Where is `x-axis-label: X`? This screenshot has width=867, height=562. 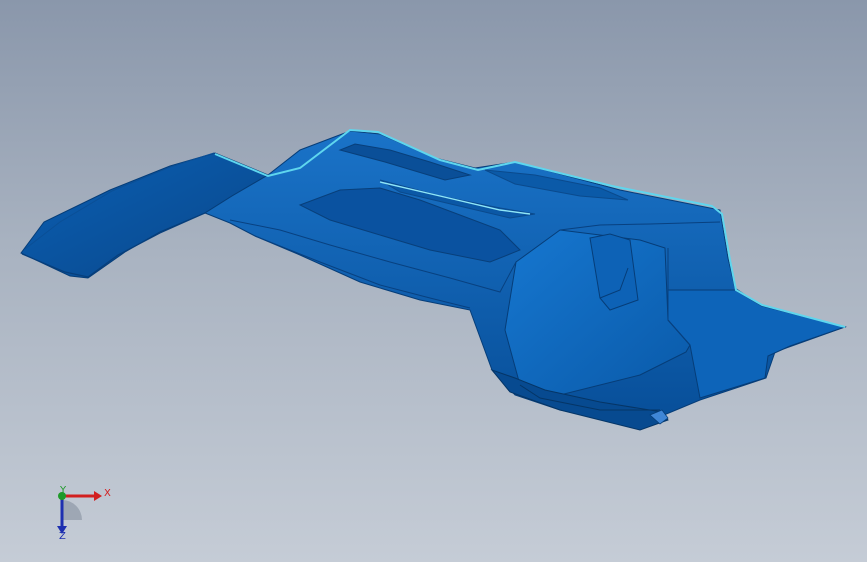
x-axis-label: X is located at coordinates (107, 493).